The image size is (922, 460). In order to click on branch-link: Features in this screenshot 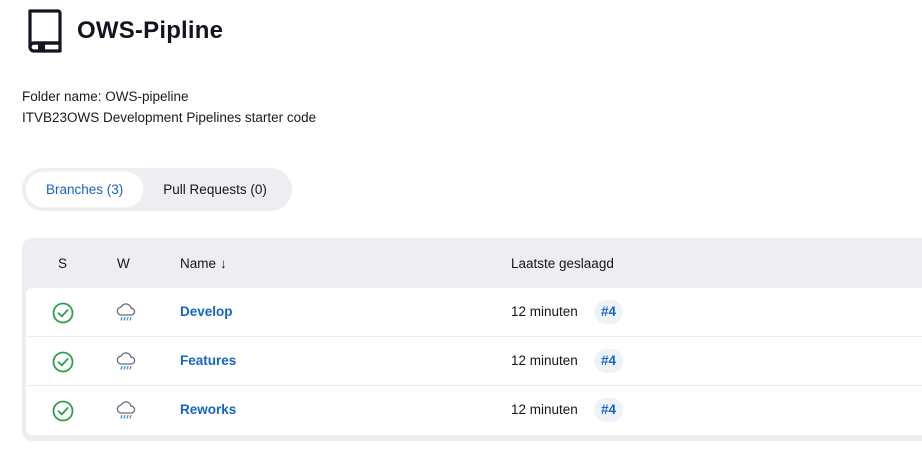, I will do `click(208, 360)`.